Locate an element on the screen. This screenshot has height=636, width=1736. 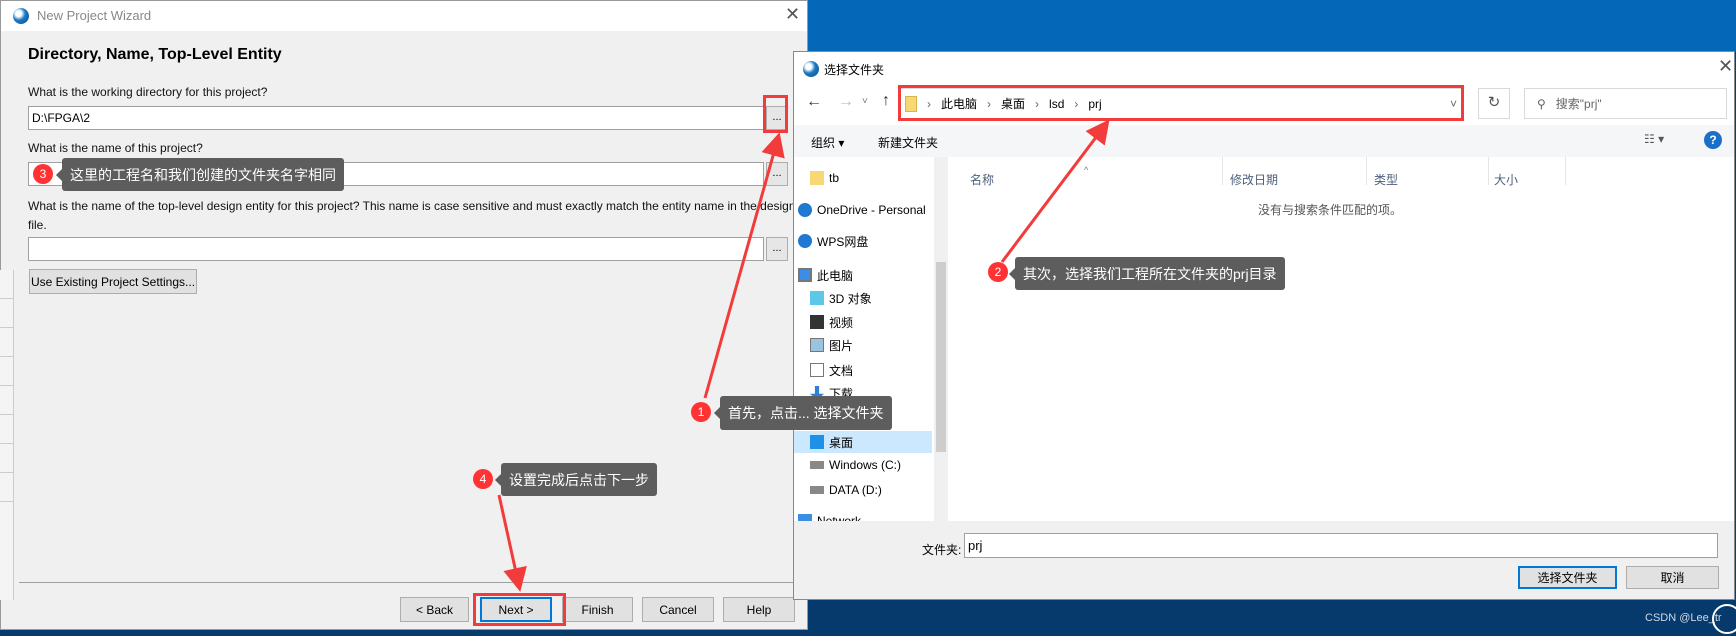
annotation-badge-3: 3 is located at coordinates (43, 174).